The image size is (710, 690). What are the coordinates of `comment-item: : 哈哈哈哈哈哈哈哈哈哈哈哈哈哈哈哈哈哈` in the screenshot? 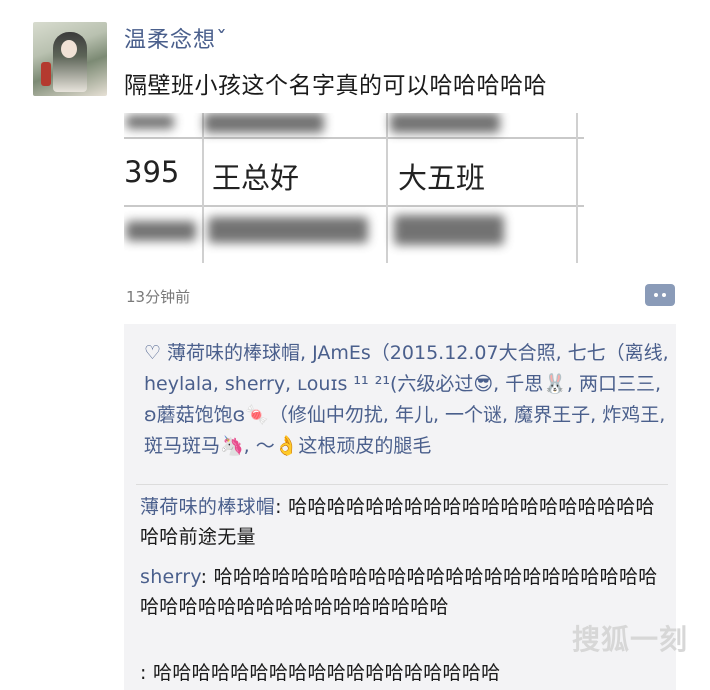 It's located at (400, 673).